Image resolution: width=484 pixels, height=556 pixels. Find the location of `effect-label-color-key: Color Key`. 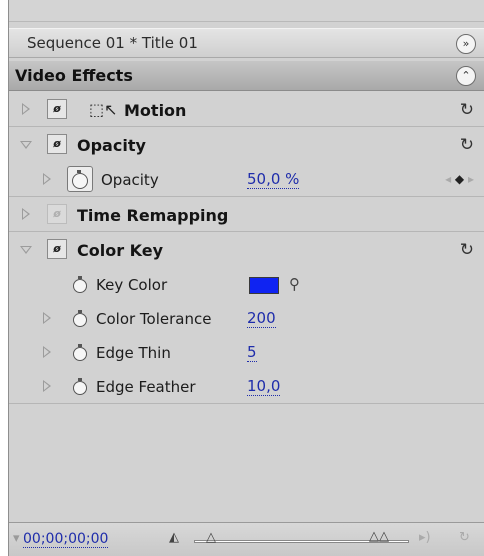

effect-label-color-key: Color Key is located at coordinates (120, 250).